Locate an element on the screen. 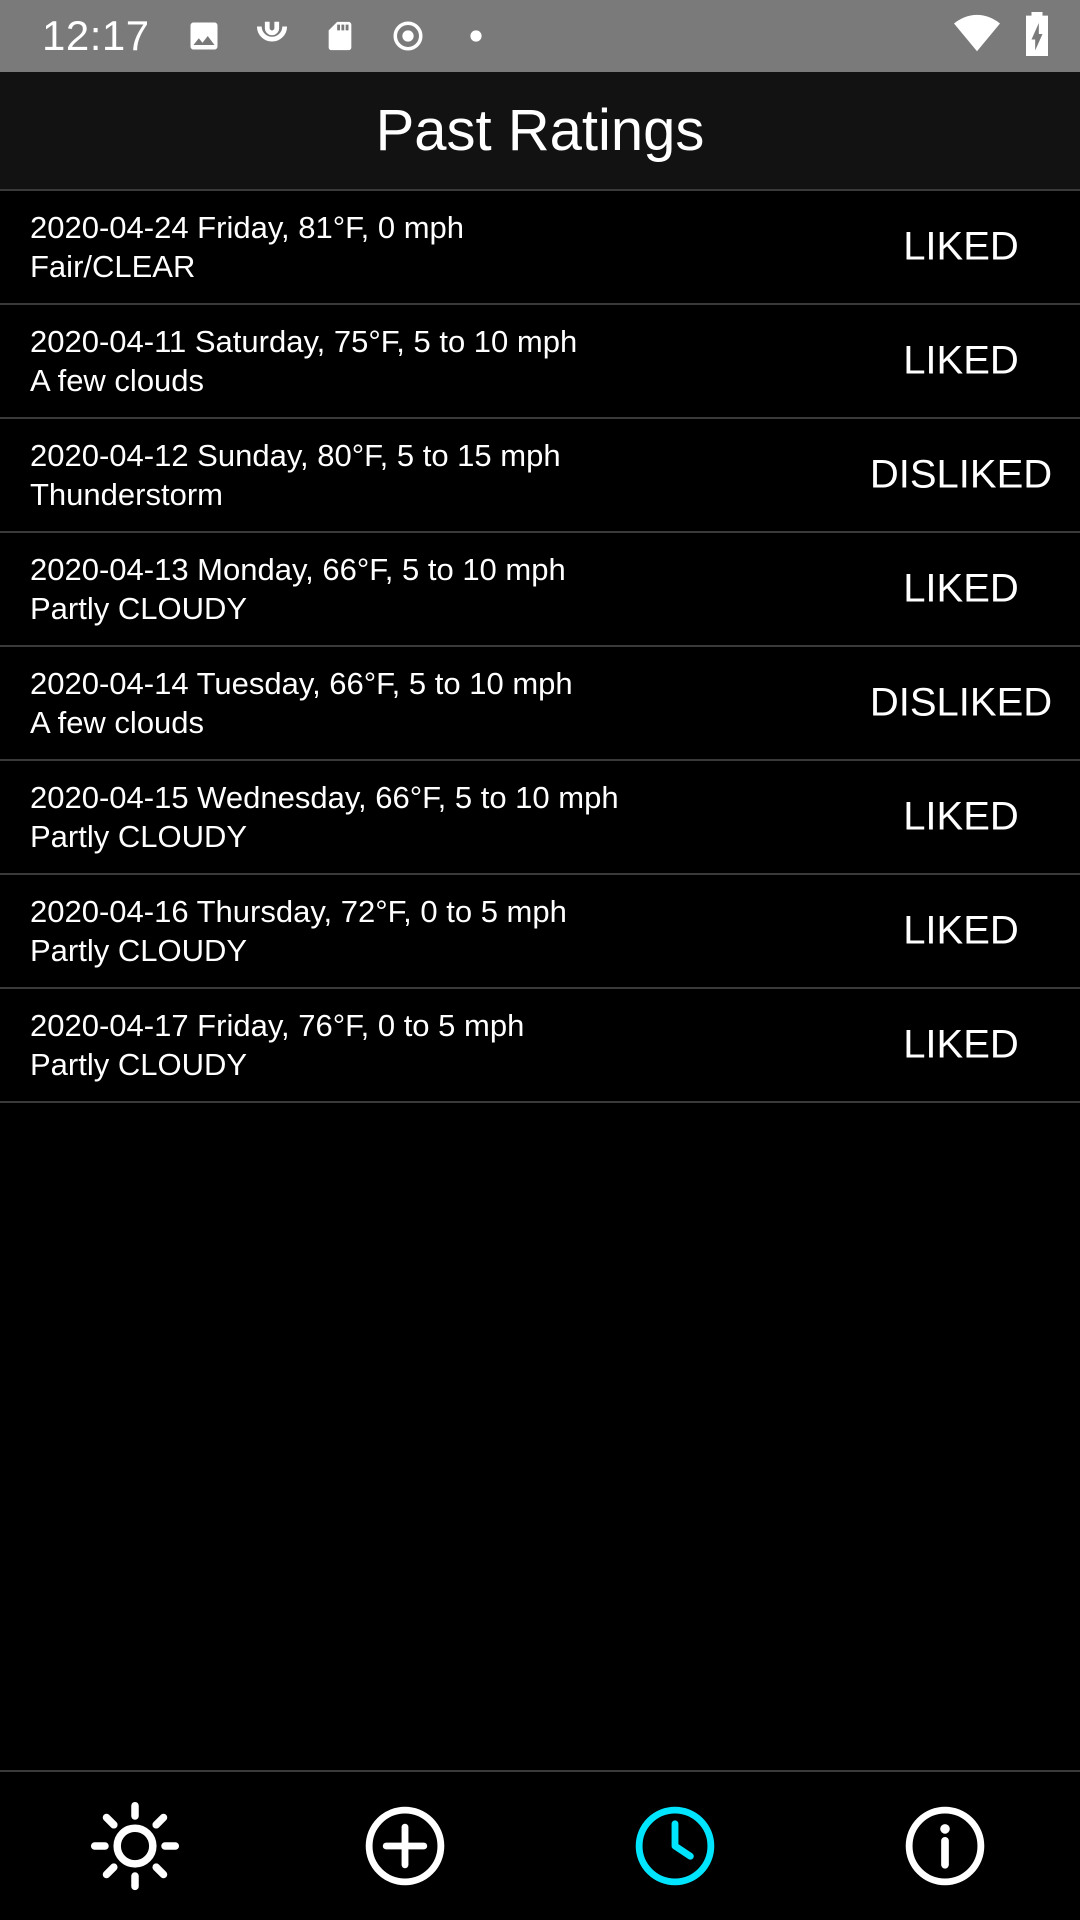 This screenshot has width=1080, height=1920. rating-date-weather: 2020-04-24 Friday, 81°F, 0 mph is located at coordinates (247, 227).